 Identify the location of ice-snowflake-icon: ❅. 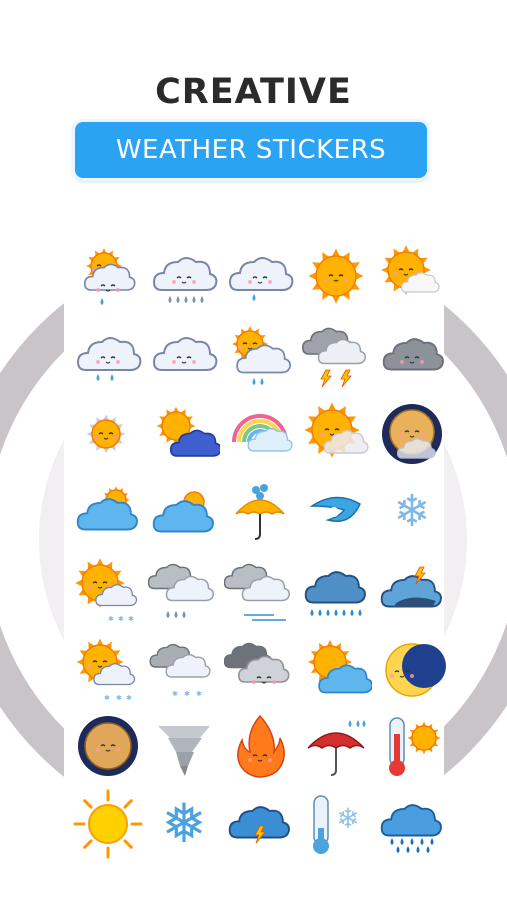
(184, 824).